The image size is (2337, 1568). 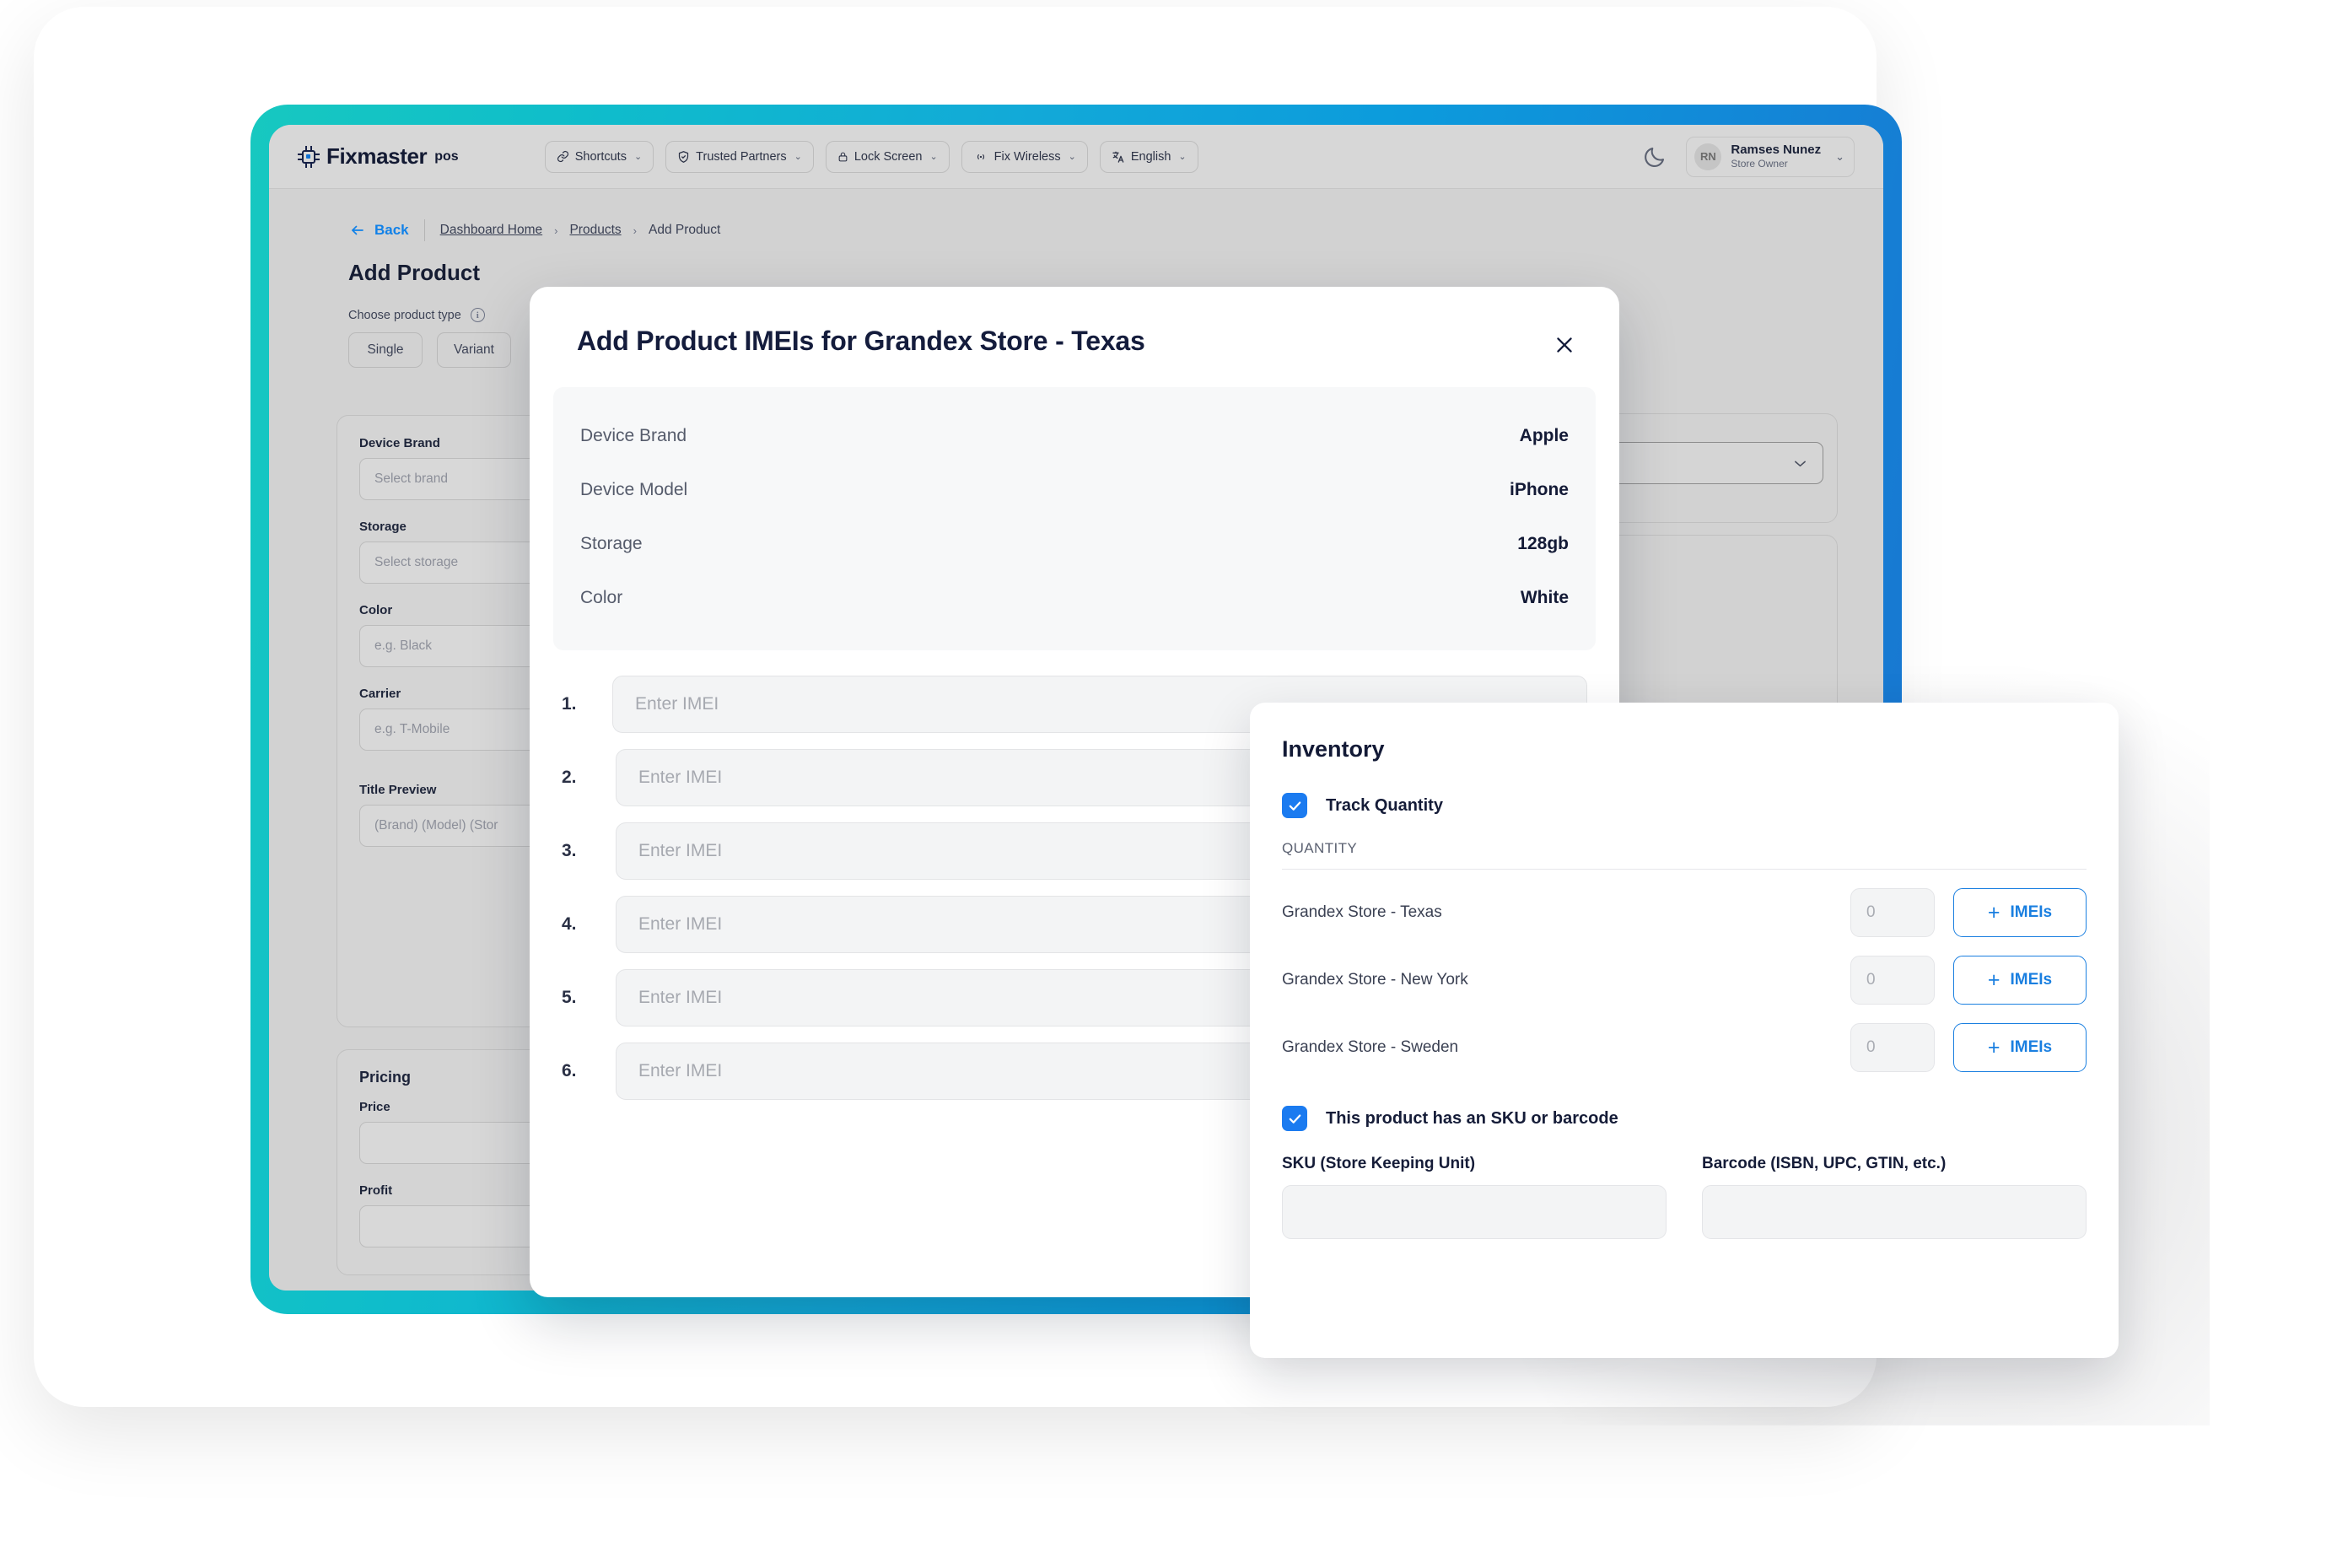 I want to click on avatar: RN, so click(x=1708, y=156).